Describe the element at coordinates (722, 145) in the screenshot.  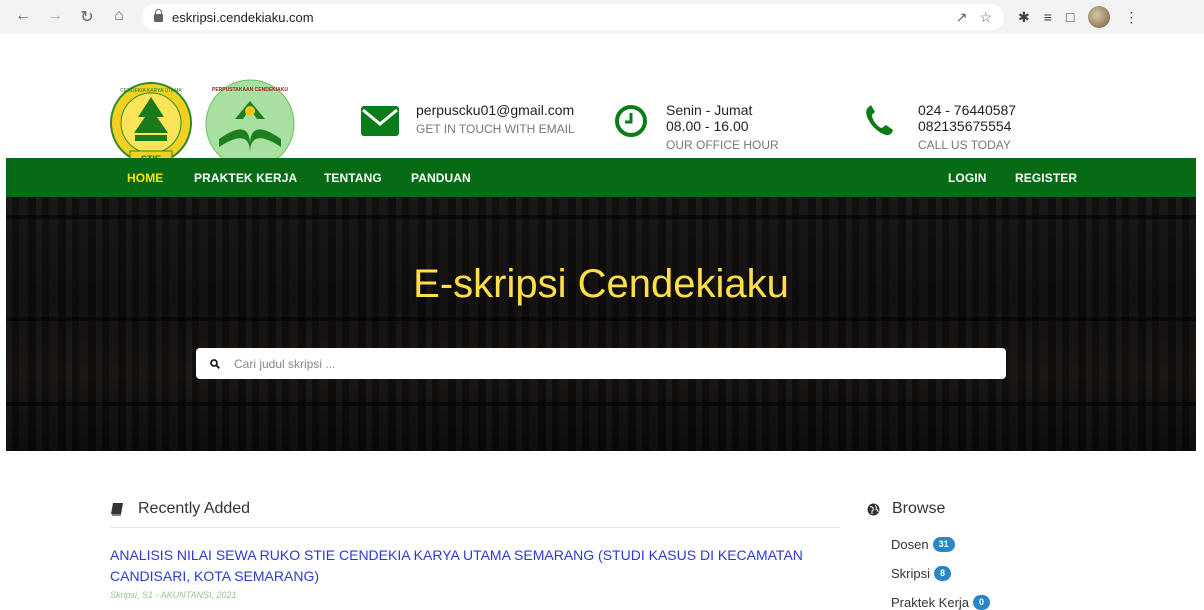
I see `office-hour-caption: OUR OFFICE HOUR` at that location.